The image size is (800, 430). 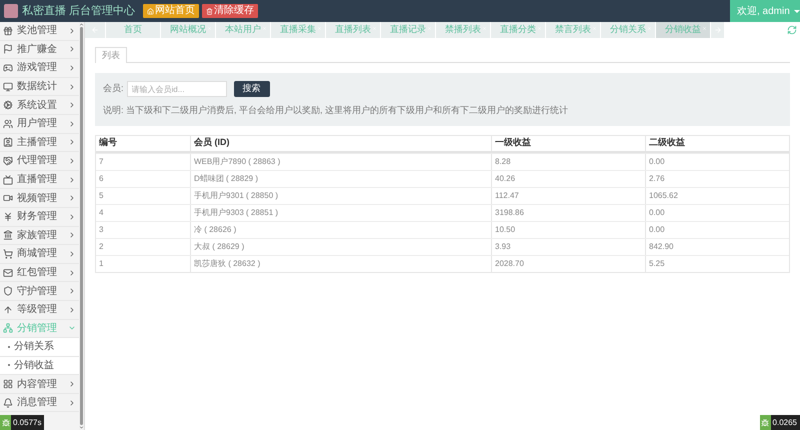 What do you see at coordinates (37, 199) in the screenshot?
I see `sidebar-label: 视频管理` at bounding box center [37, 199].